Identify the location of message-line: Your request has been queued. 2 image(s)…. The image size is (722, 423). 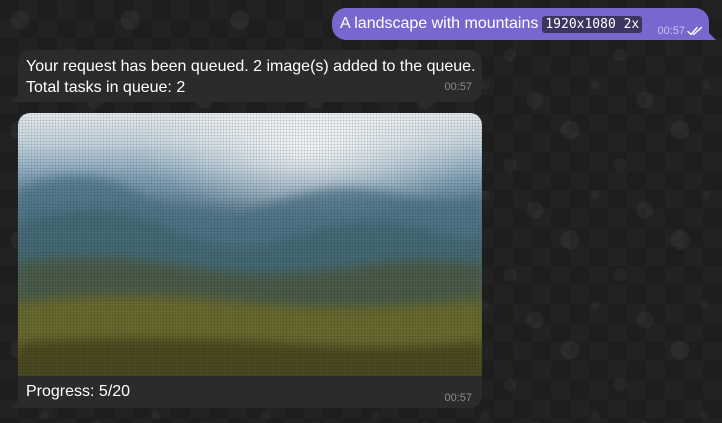
(251, 66).